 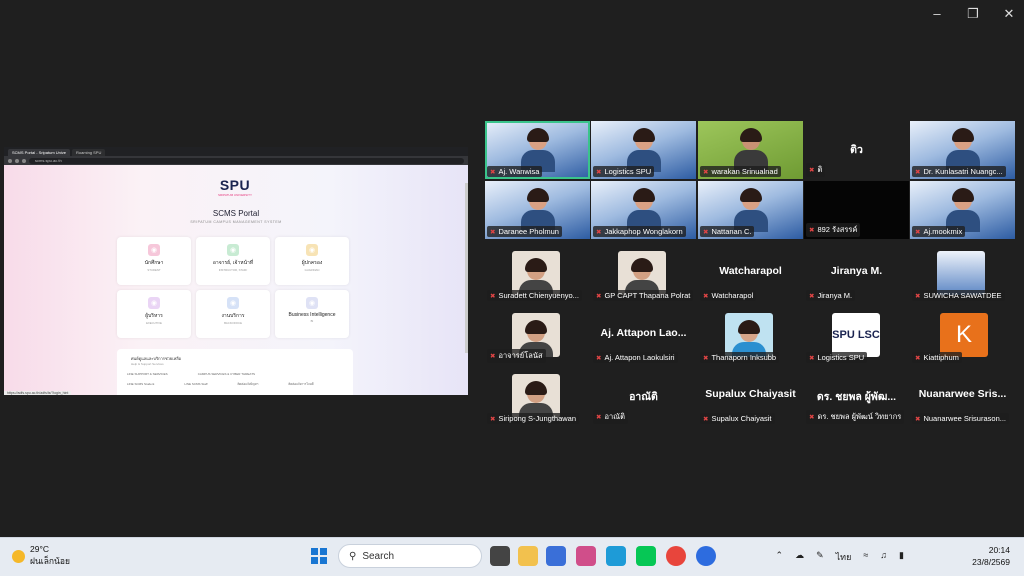 I want to click on chevron-up-icon: ⌃, so click(x=780, y=557).